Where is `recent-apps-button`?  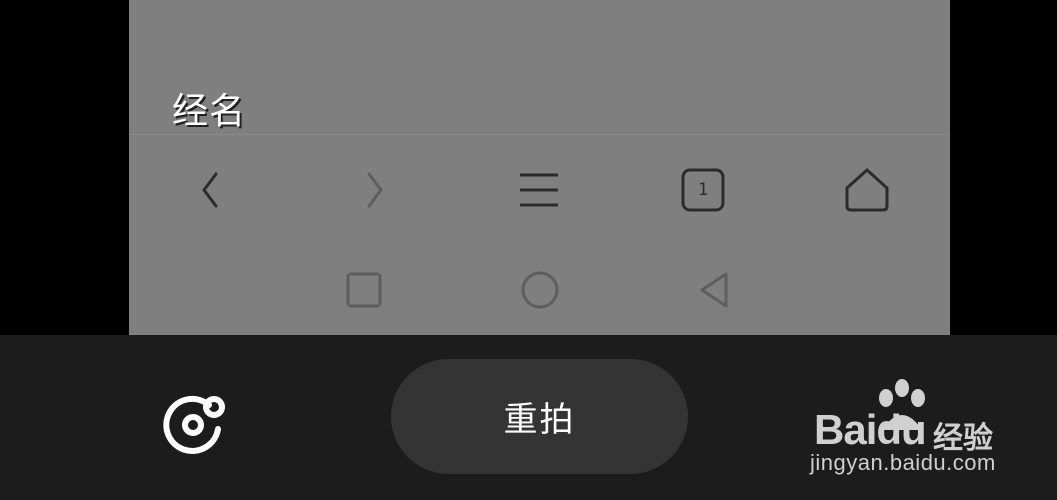 recent-apps-button is located at coordinates (364, 290).